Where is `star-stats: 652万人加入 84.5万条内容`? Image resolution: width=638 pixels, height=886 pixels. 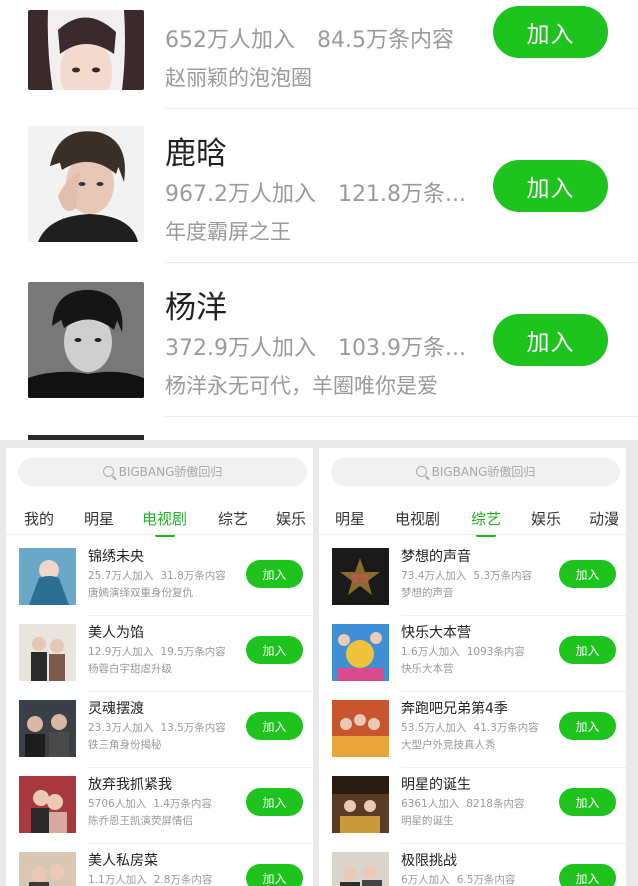
star-stats: 652万人加入 84.5万条内容 is located at coordinates (320, 38).